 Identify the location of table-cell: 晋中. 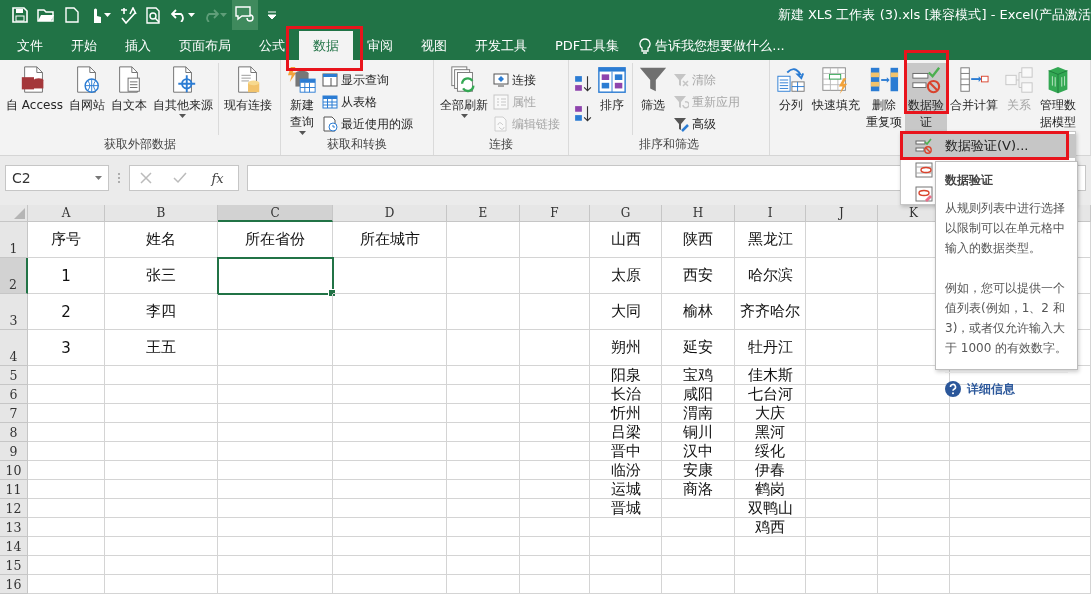
(626, 451).